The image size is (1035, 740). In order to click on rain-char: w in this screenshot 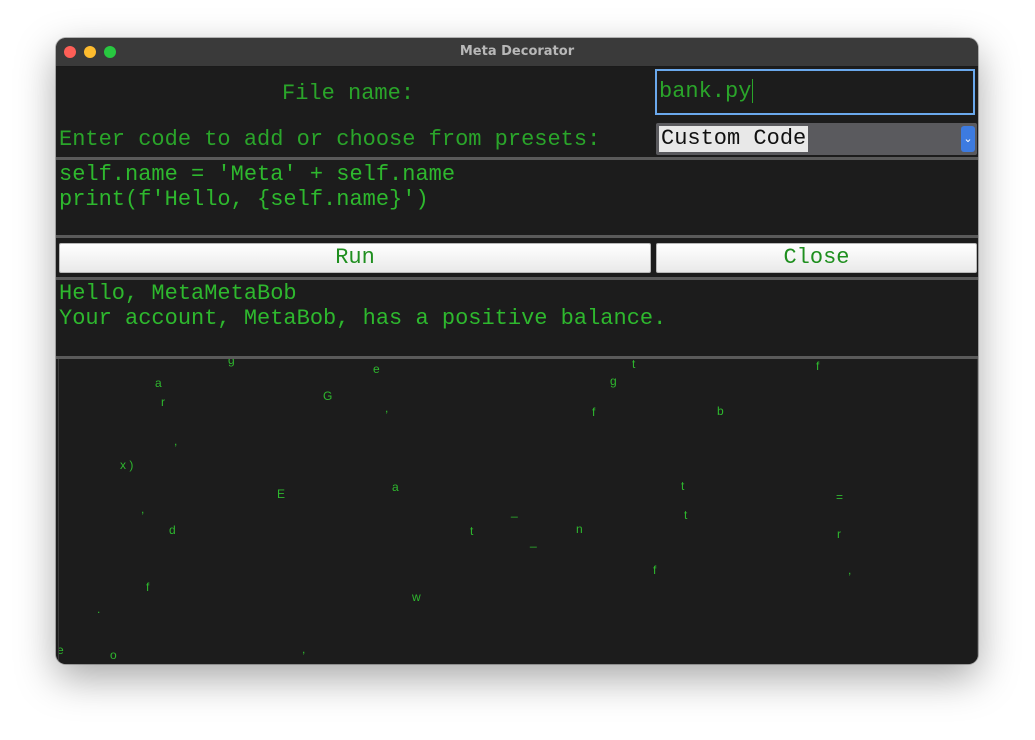, I will do `click(416, 597)`.